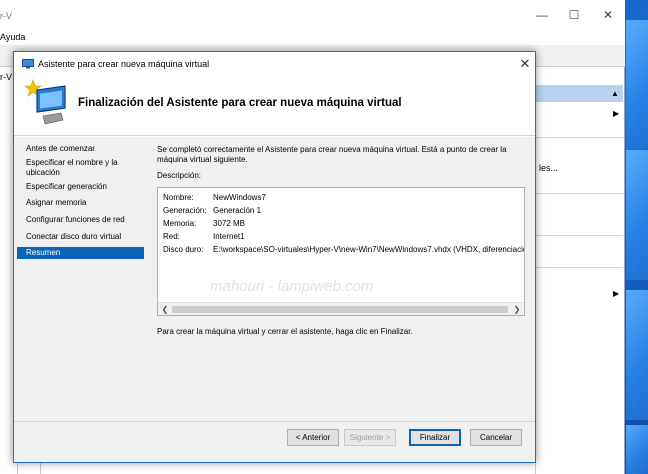  Describe the element at coordinates (80, 187) in the screenshot. I see `step-item-generation: Especificar generación` at that location.